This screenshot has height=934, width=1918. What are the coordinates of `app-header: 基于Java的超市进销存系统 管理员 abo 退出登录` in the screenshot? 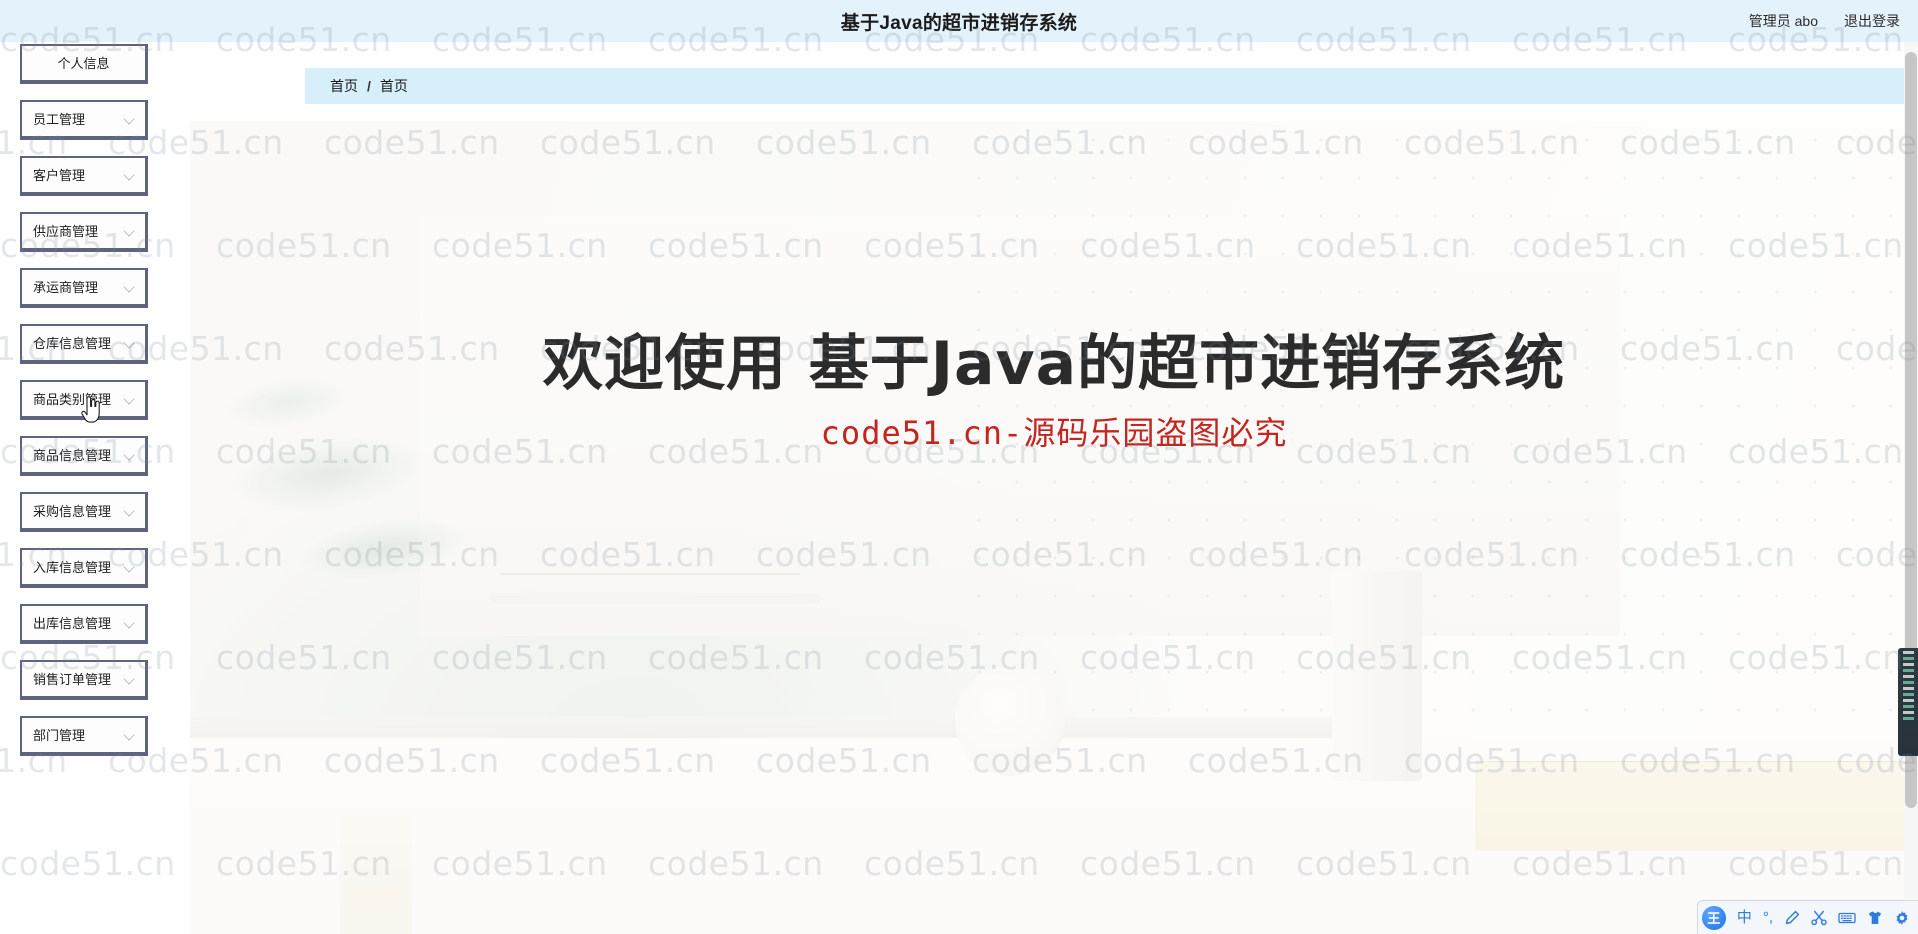 It's located at (959, 21).